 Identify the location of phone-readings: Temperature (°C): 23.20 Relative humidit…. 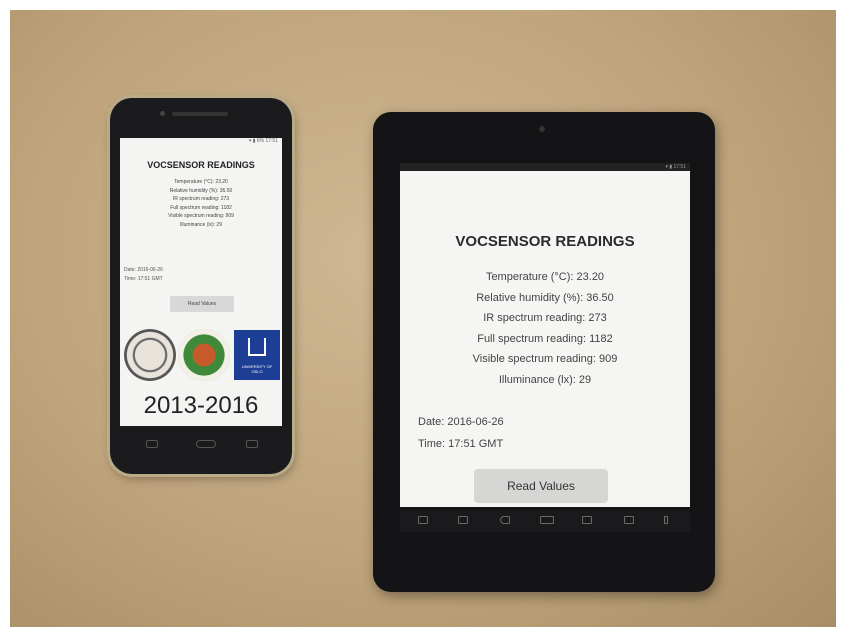
(201, 204).